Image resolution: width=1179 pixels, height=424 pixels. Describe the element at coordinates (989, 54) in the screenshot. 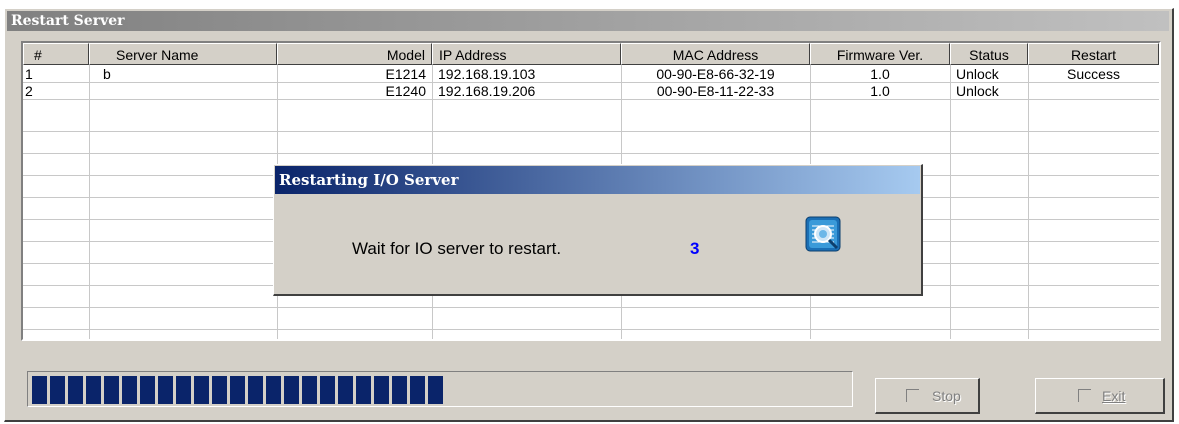

I see `column-header-status: Status` at that location.